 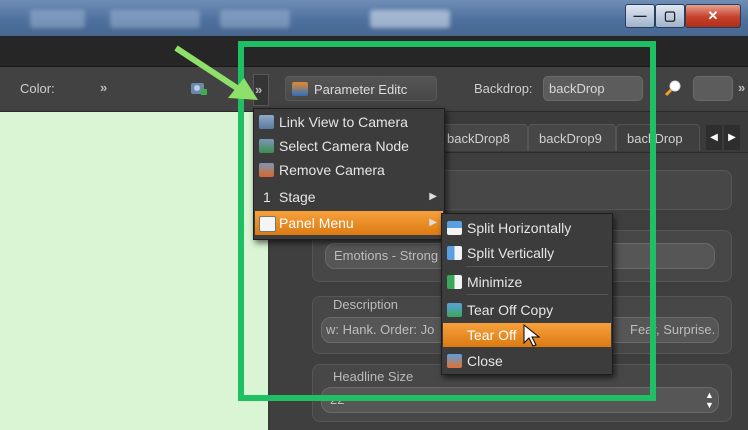 What do you see at coordinates (216, 72) in the screenshot?
I see `annotation-arrow-icon` at bounding box center [216, 72].